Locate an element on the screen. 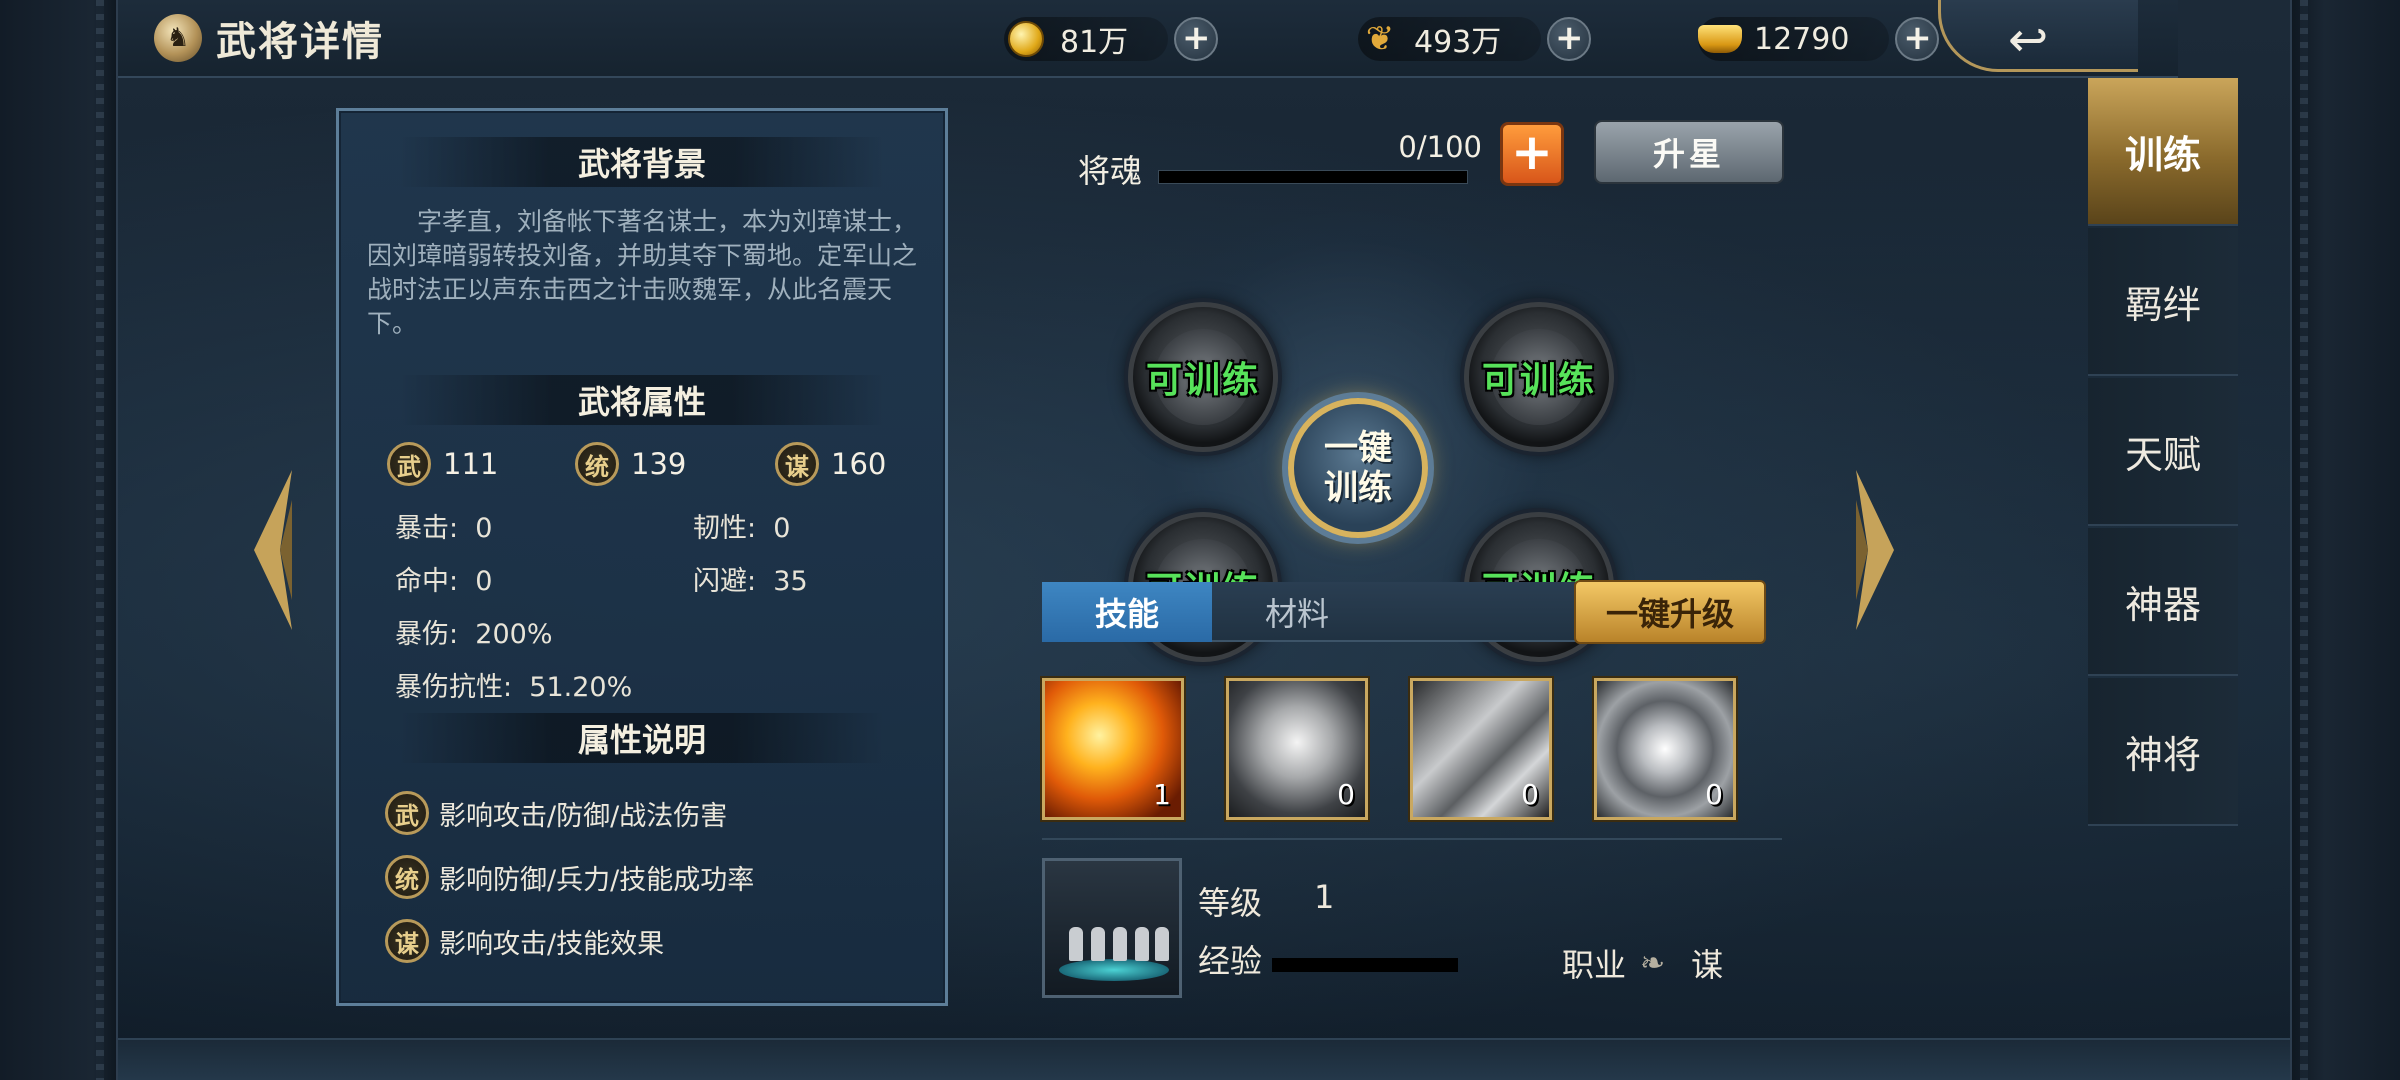 This screenshot has height=1080, width=2400. skill-slot-4: 0 is located at coordinates (1665, 749).